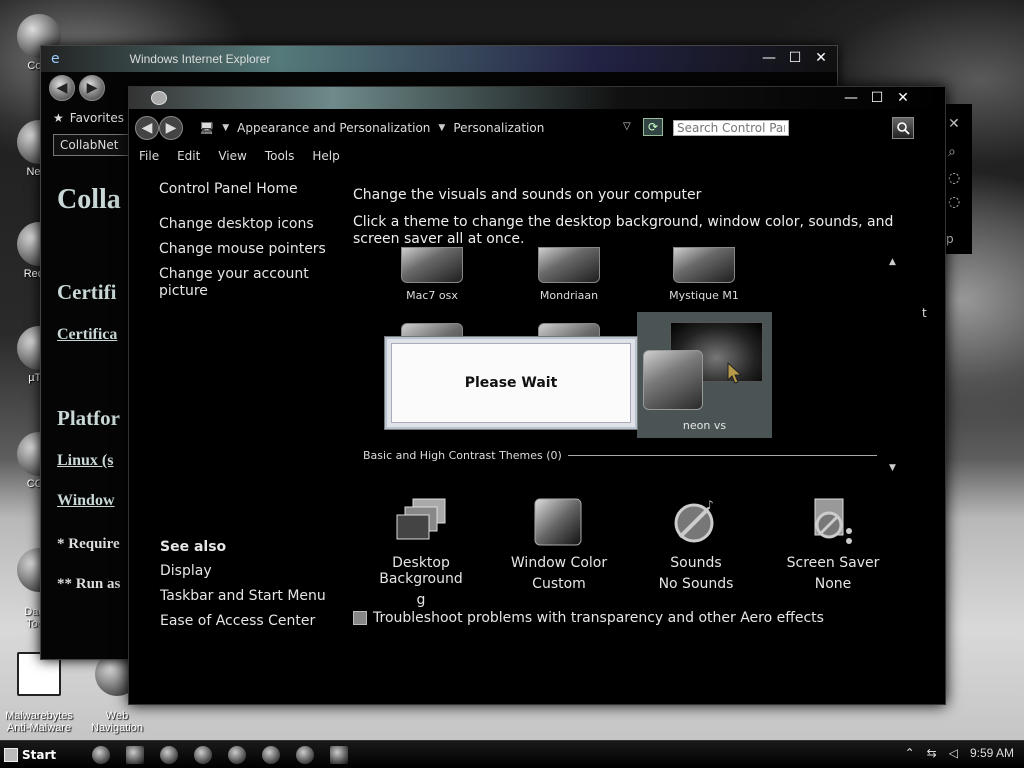 Image resolution: width=1024 pixels, height=768 pixels. What do you see at coordinates (117, 722) in the screenshot?
I see `desktop-icon-label: Web Navigation` at bounding box center [117, 722].